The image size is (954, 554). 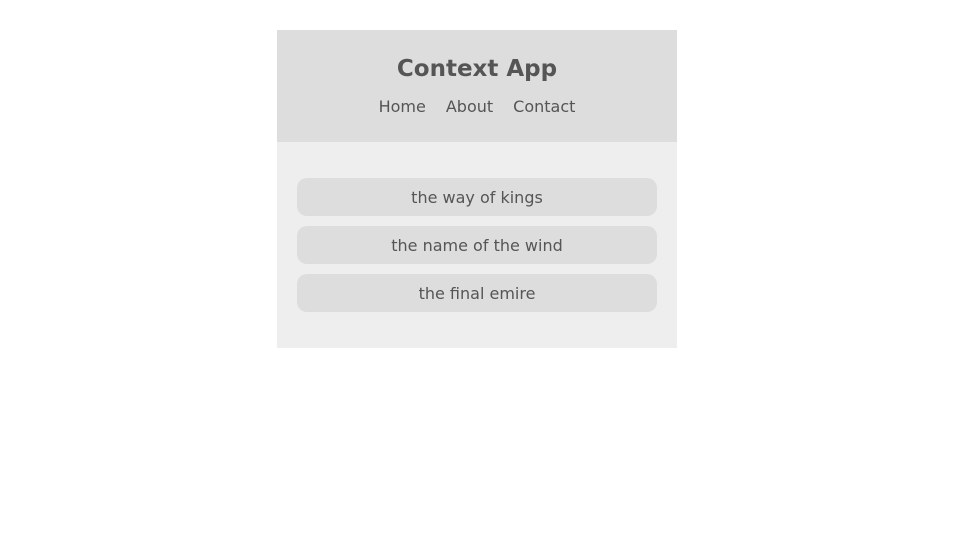 I want to click on nav-about-link: About, so click(x=469, y=107).